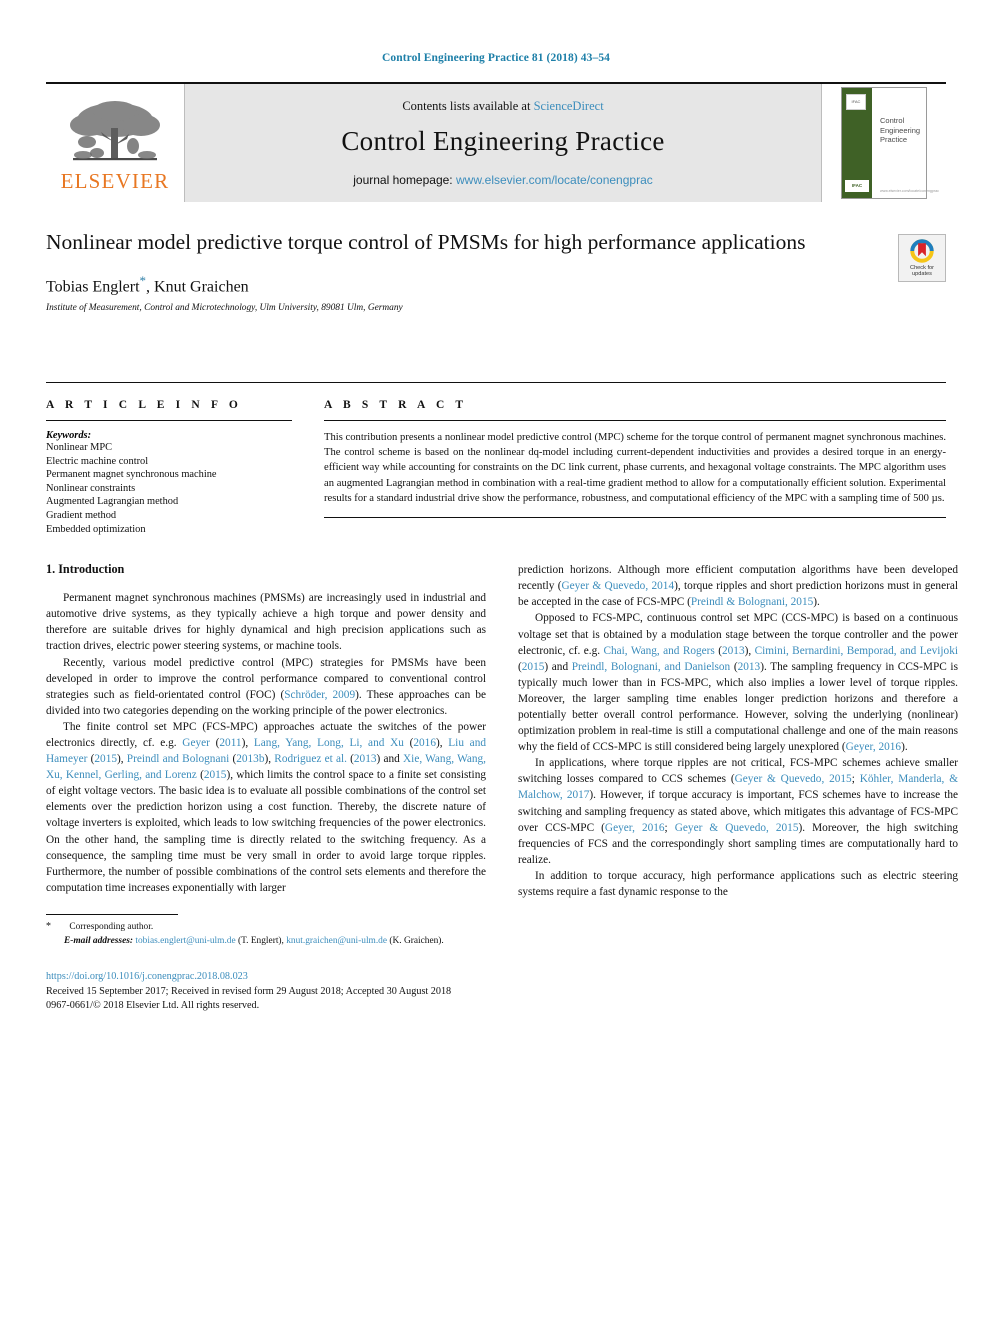  Describe the element at coordinates (554, 180) in the screenshot. I see `journal-homepage-link: www.elsevier.com/locate/conengprac` at that location.